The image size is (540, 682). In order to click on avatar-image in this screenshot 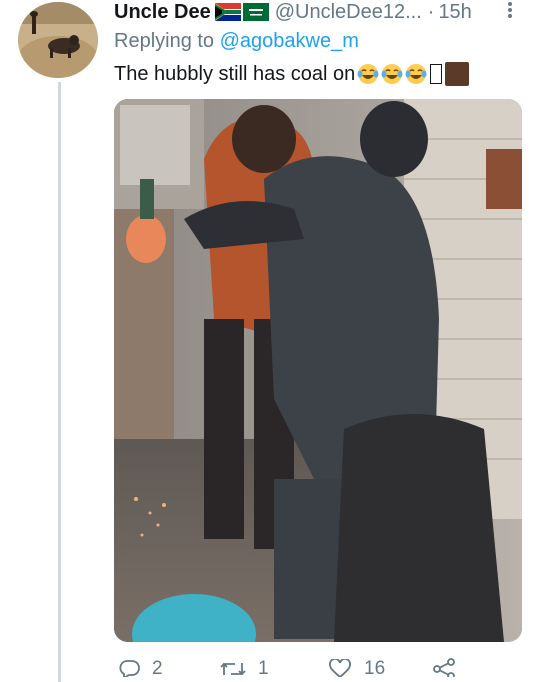, I will do `click(58, 40)`.